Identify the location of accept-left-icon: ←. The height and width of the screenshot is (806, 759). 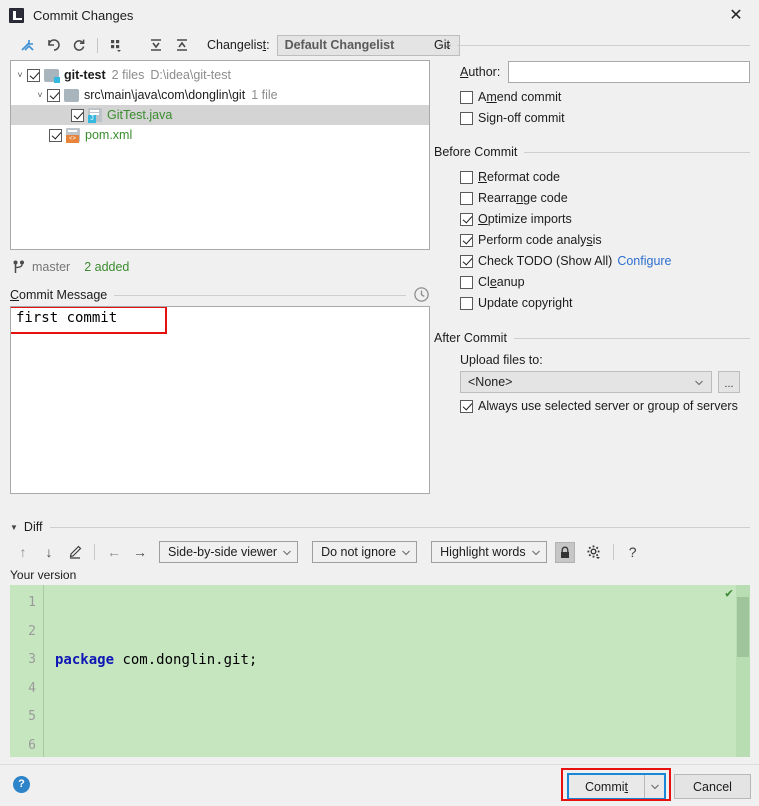
(114, 552).